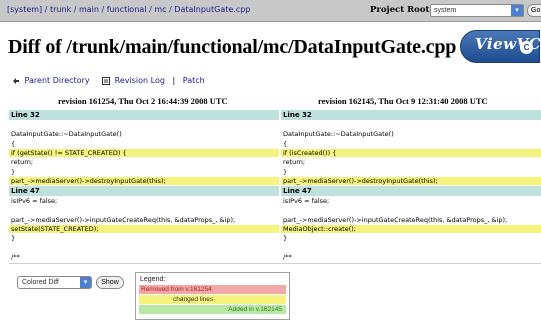 This screenshot has width=541, height=334. I want to click on diff-row: isIPv6 = false; isIPv6 = false;, so click(275, 201).